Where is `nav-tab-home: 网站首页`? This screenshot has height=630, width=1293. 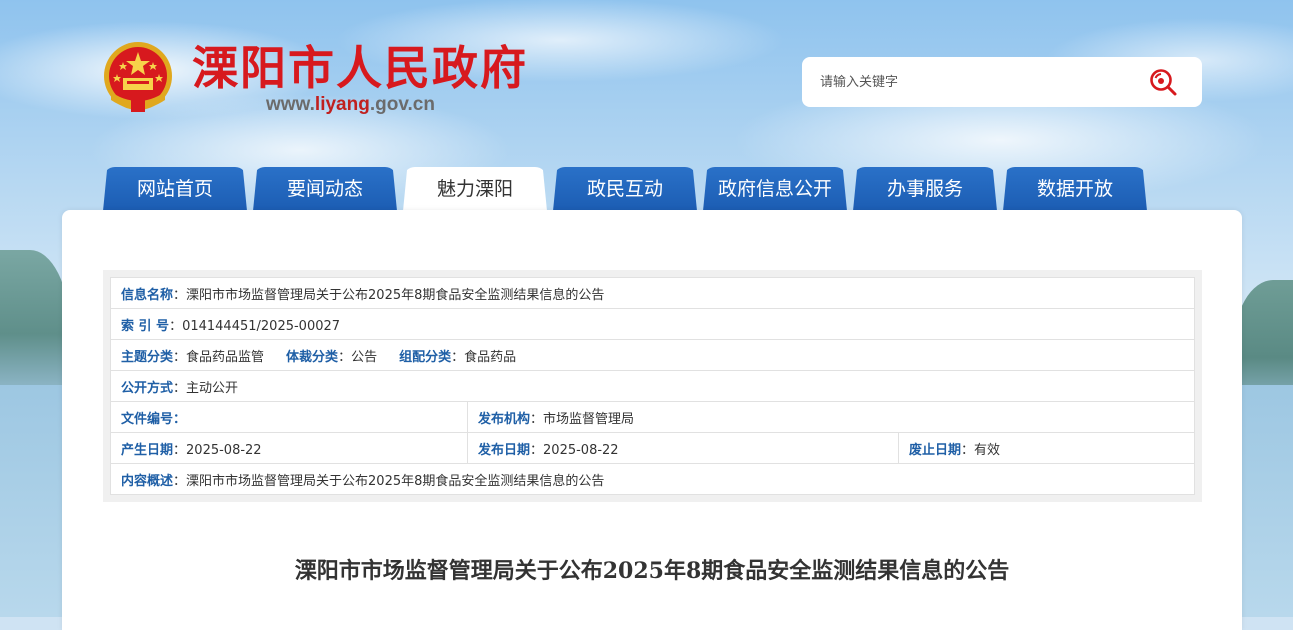
nav-tab-home: 网站首页 is located at coordinates (175, 189).